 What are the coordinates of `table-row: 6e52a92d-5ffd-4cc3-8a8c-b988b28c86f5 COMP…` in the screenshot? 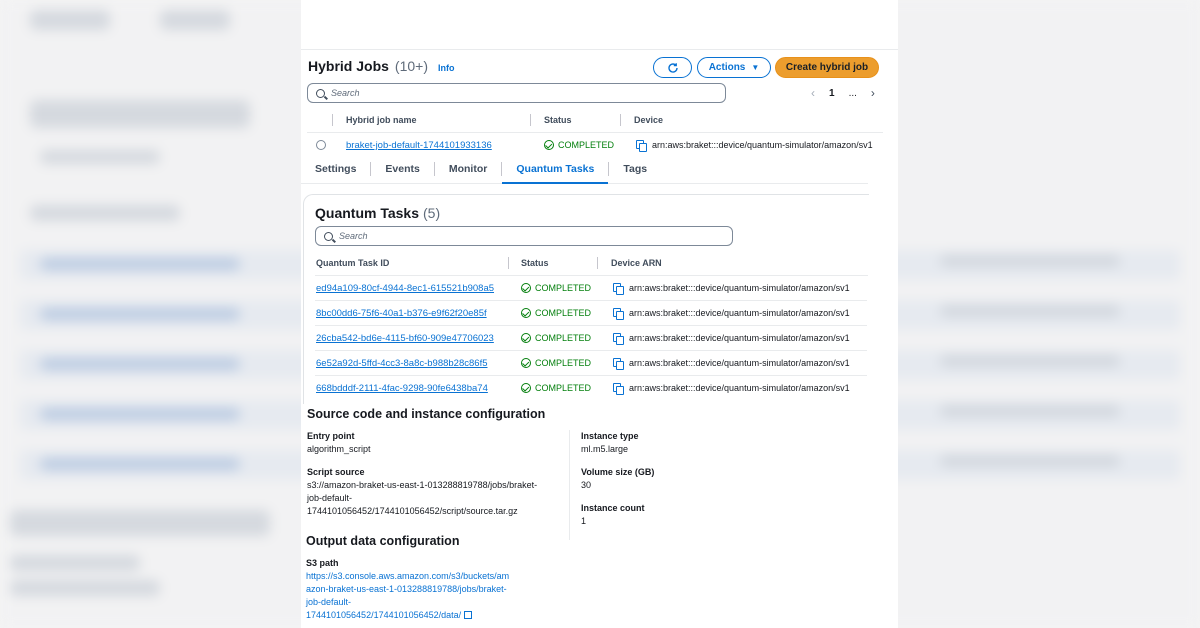 It's located at (591, 363).